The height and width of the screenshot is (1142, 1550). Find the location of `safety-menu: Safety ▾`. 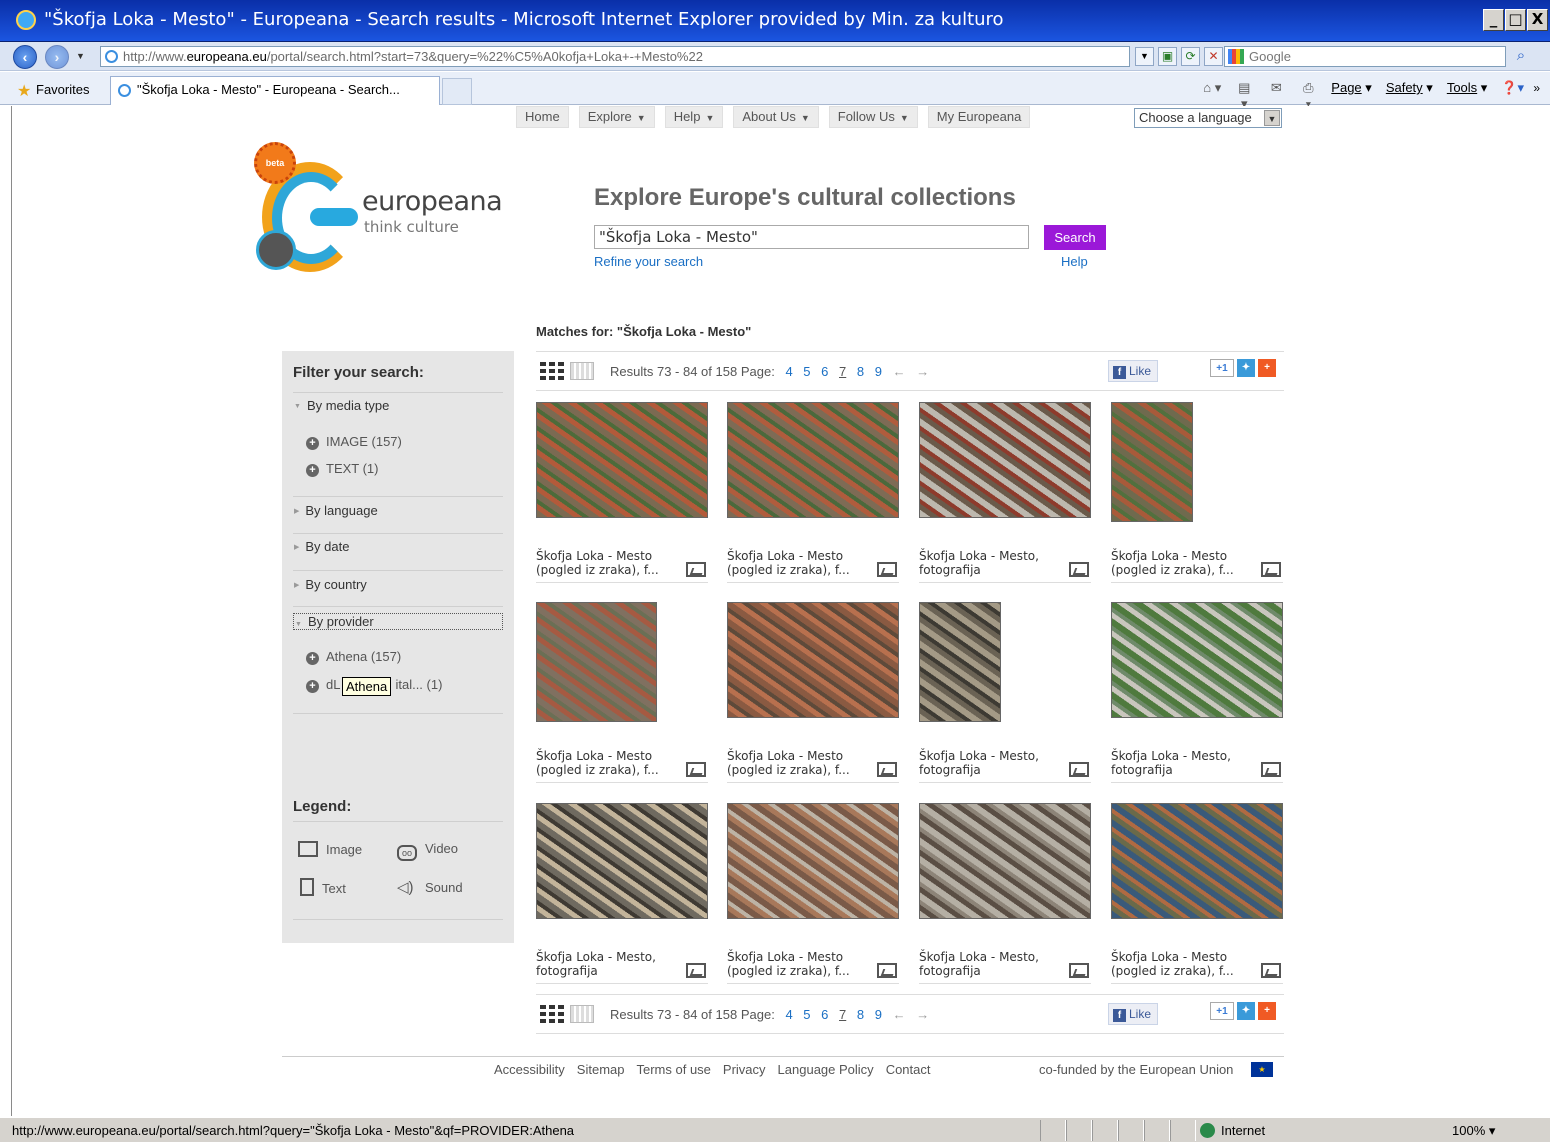

safety-menu: Safety ▾ is located at coordinates (1409, 88).